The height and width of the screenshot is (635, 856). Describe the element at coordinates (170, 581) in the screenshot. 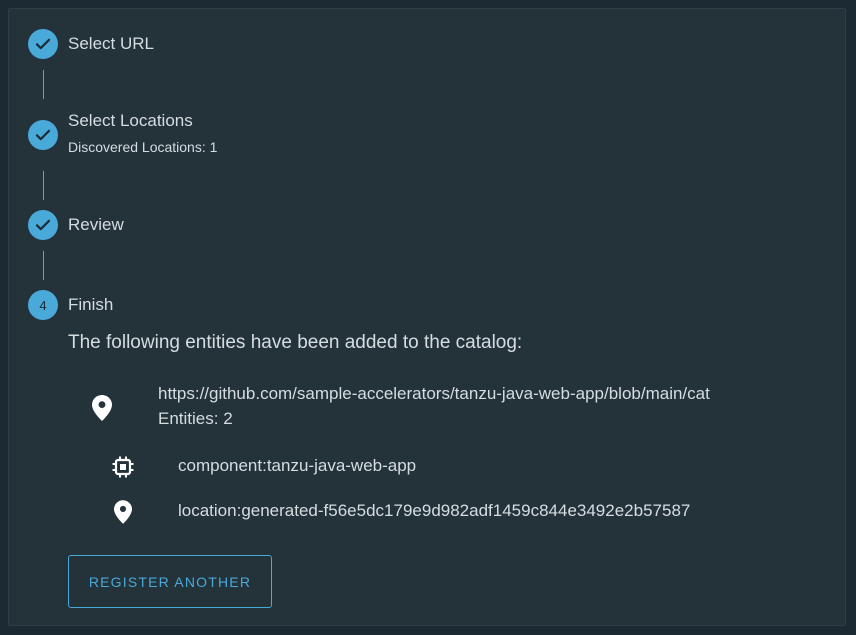

I see `register-another-button: REGISTER ANOTHER` at that location.